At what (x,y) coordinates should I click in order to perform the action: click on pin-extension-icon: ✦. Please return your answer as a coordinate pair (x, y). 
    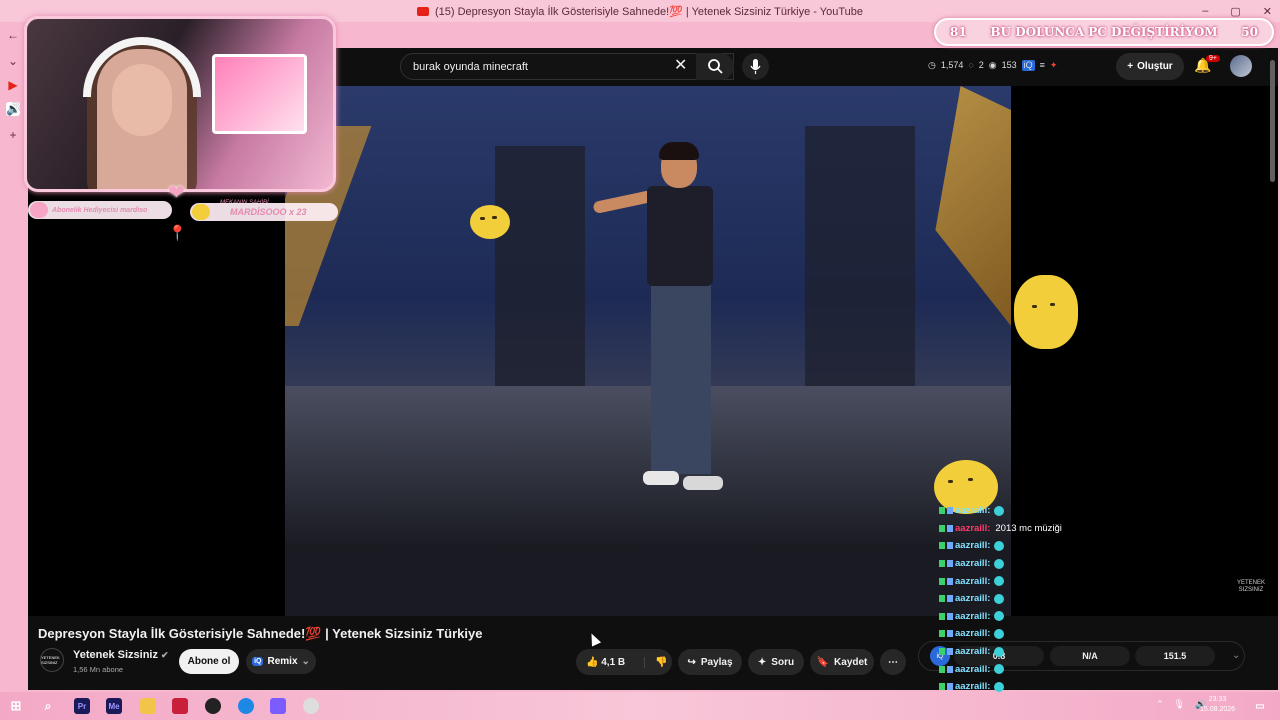
    Looking at the image, I should click on (1054, 65).